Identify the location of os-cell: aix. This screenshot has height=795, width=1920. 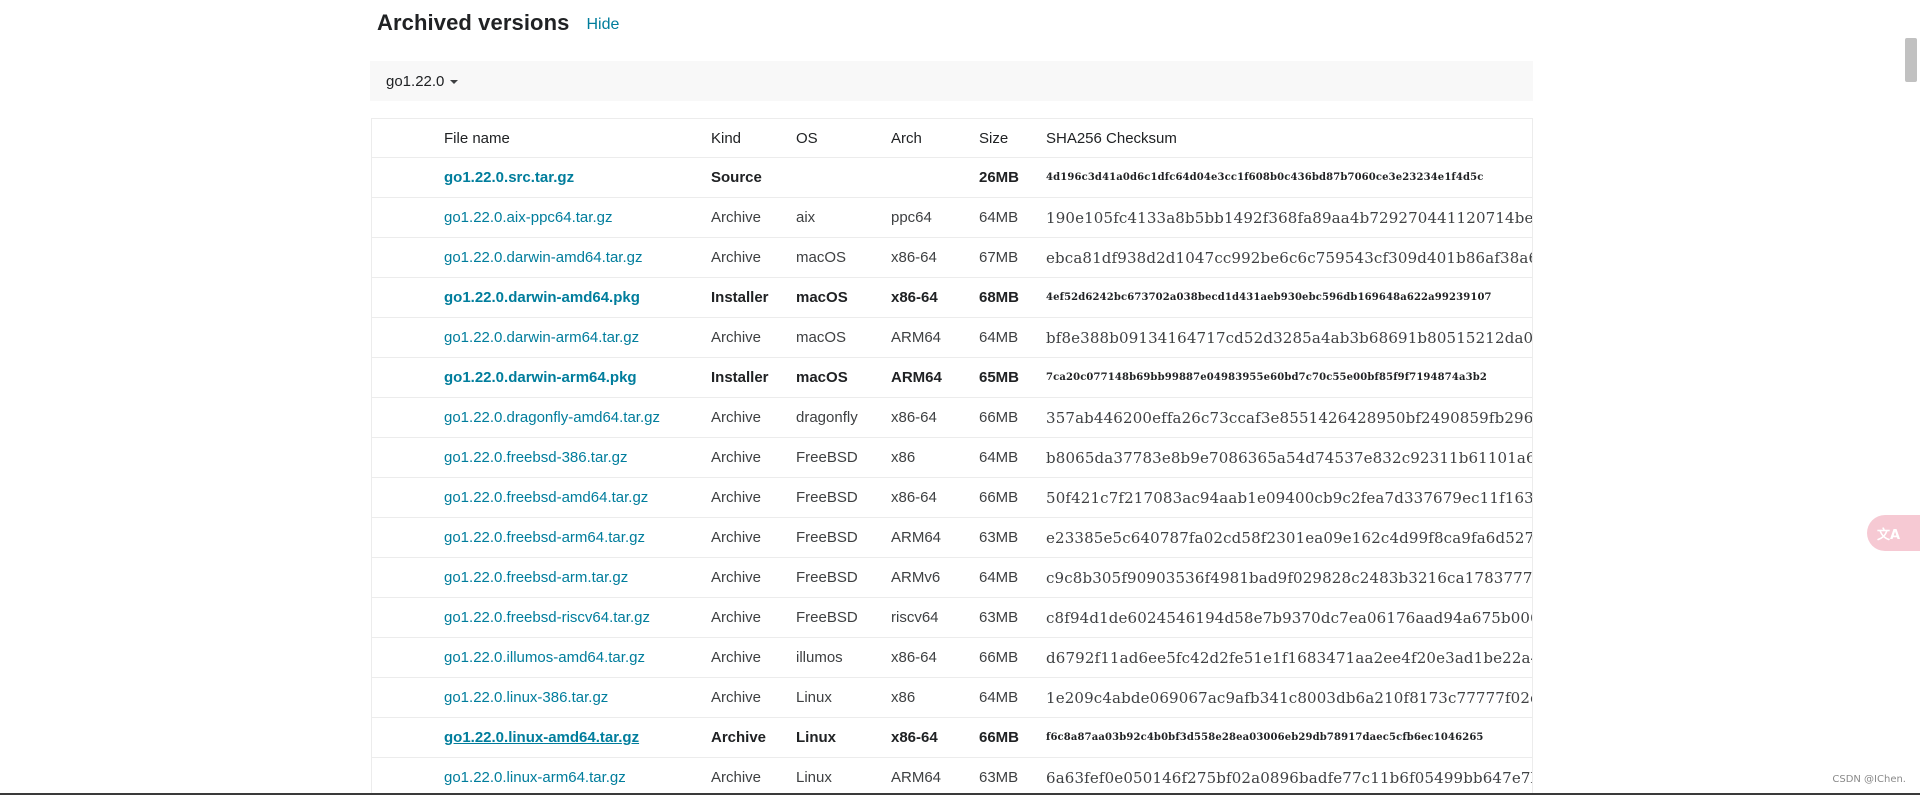
(843, 217).